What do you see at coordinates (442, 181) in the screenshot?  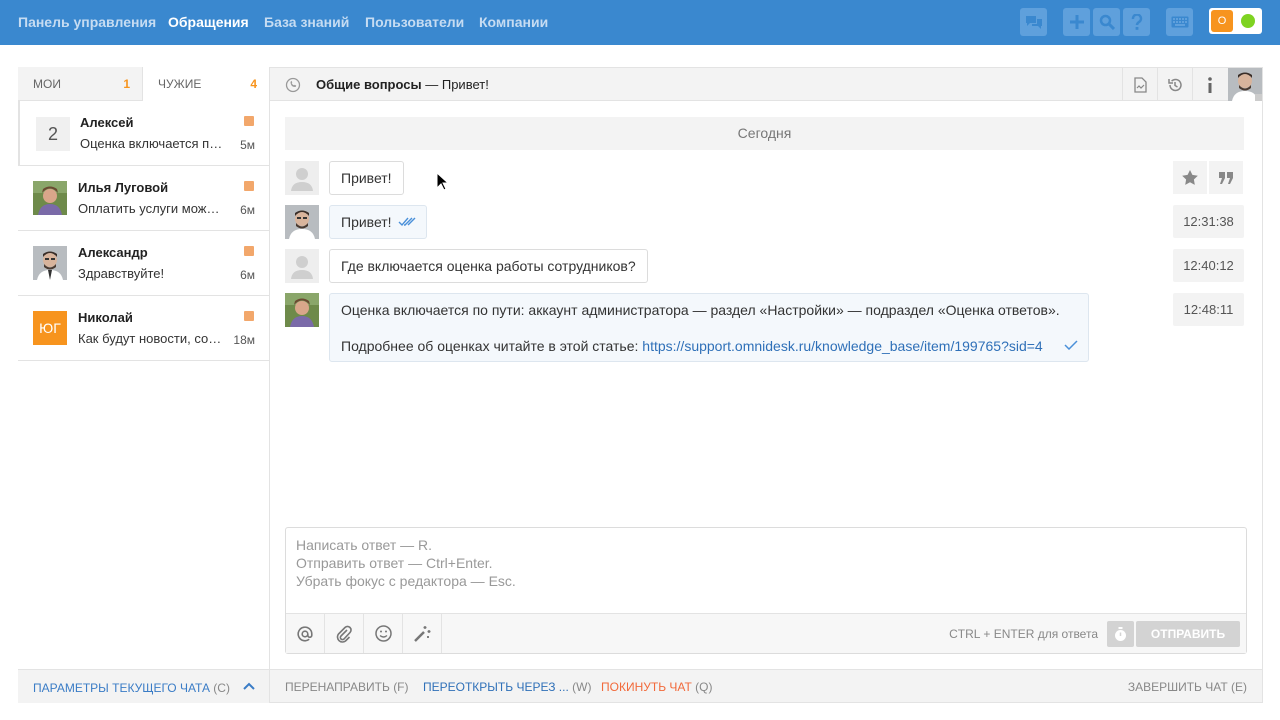 I see `mouse-cursor-icon` at bounding box center [442, 181].